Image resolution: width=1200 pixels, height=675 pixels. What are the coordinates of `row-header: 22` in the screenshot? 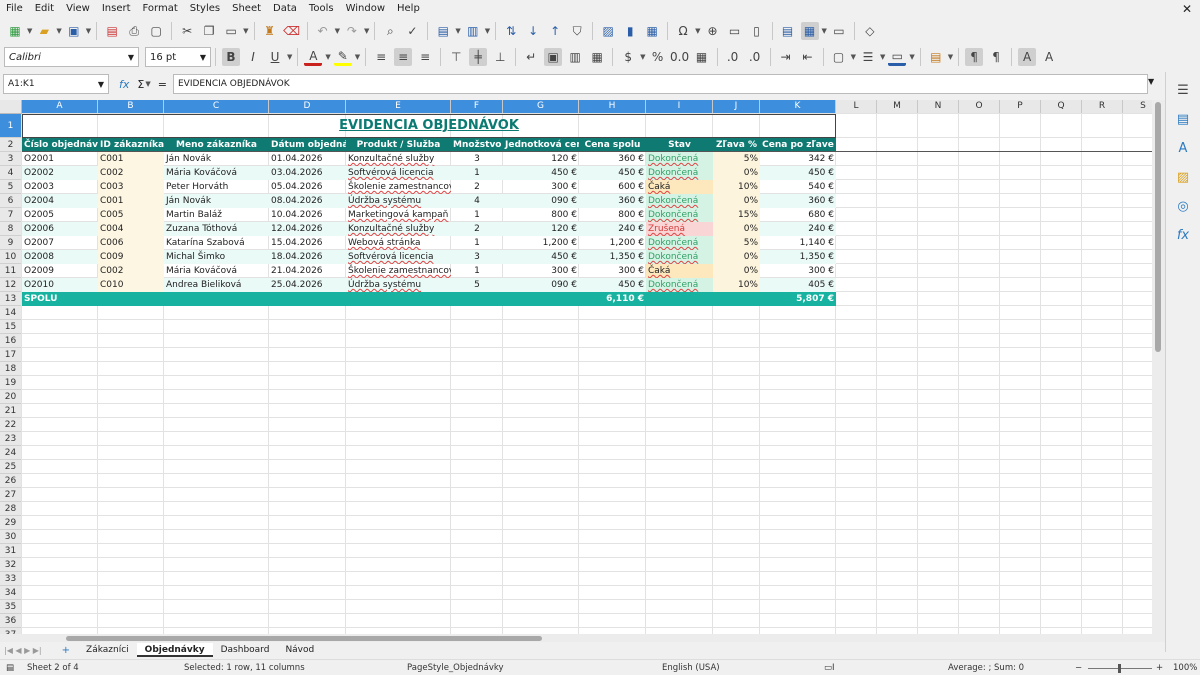 It's located at (11, 425).